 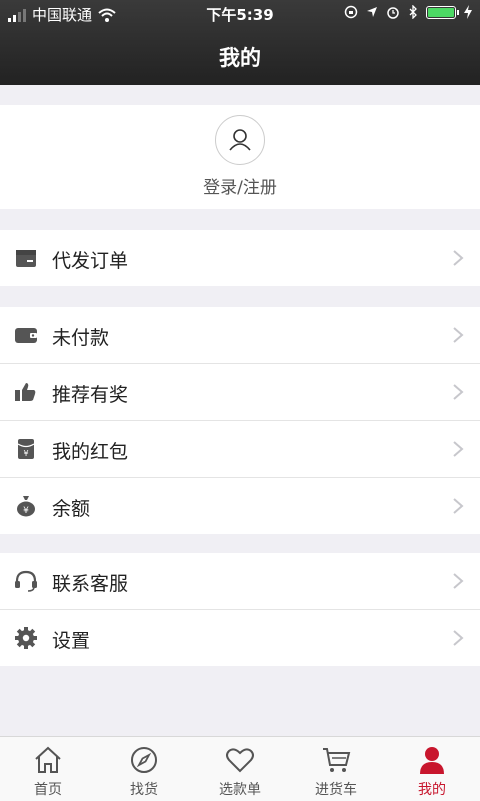 I want to click on menu-group-orders: 代发订单, so click(x=240, y=258).